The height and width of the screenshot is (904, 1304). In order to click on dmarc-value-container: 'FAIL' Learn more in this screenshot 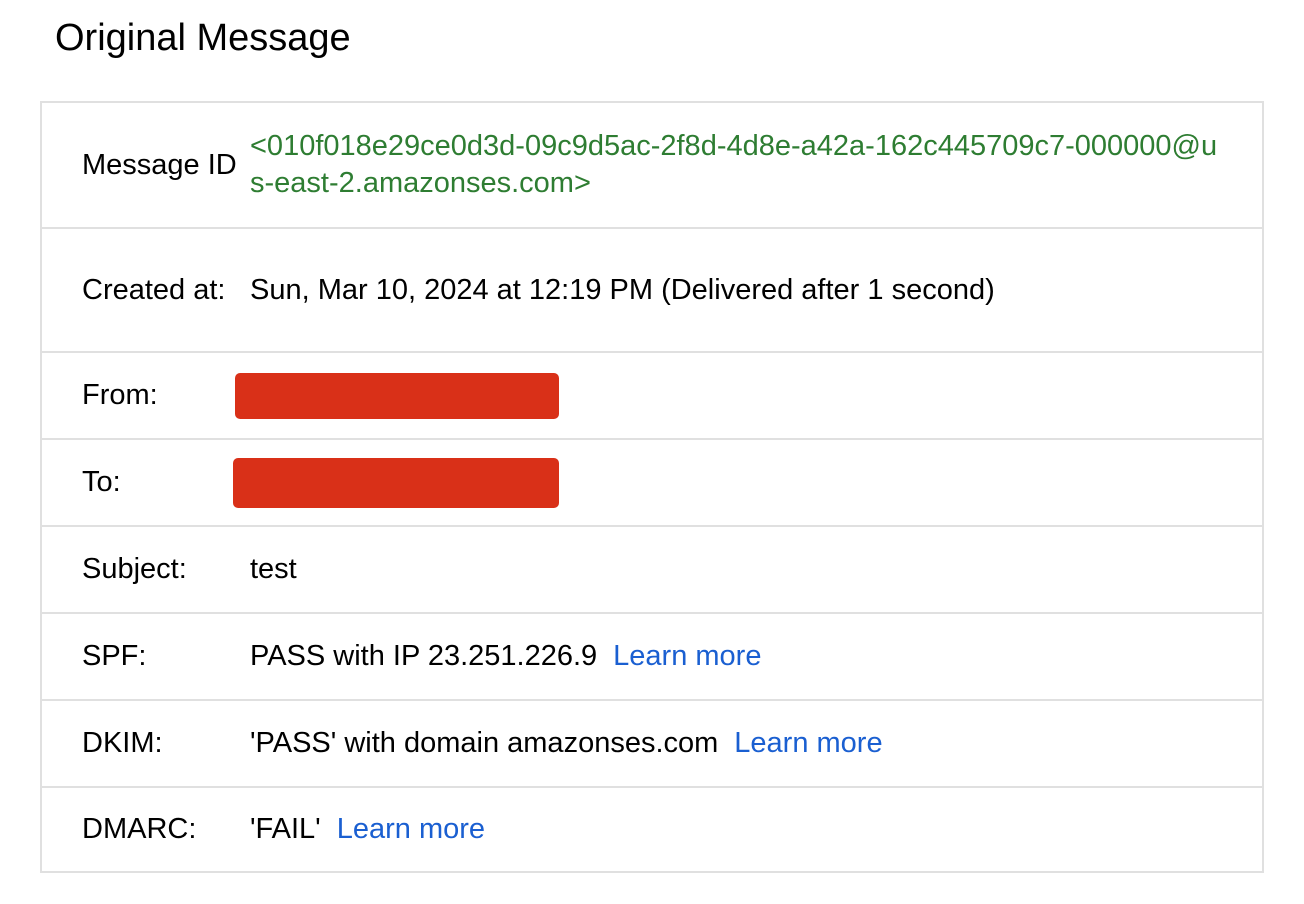, I will do `click(756, 829)`.